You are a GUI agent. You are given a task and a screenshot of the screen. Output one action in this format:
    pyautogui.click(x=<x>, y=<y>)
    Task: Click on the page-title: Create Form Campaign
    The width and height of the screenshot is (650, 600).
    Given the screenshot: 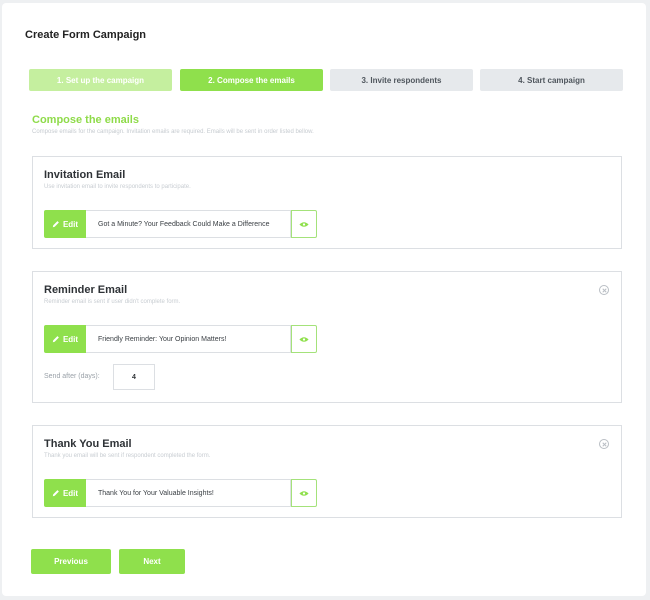 What is the action you would take?
    pyautogui.click(x=86, y=35)
    